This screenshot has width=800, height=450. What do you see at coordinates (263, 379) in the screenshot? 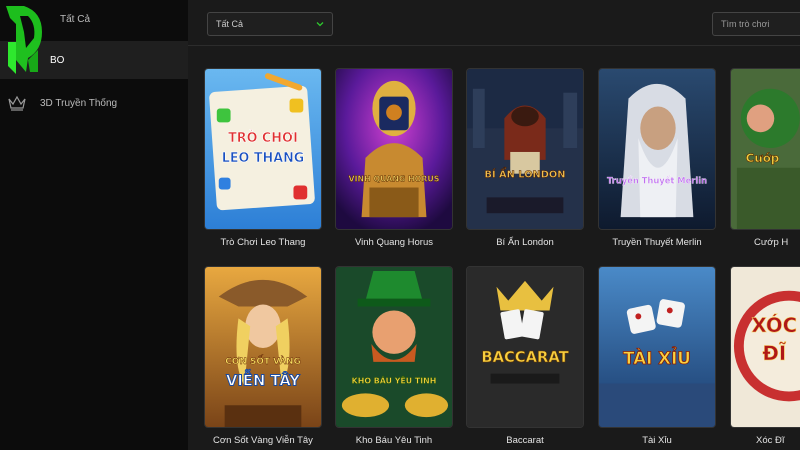
I see `art-title: VIỄN TÂY` at bounding box center [263, 379].